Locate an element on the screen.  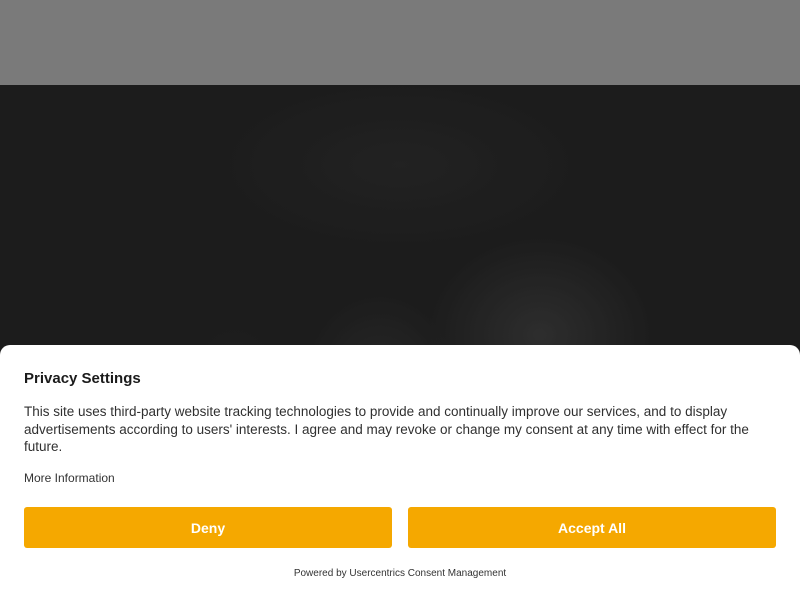
consent-button-row: Deny Accept All is located at coordinates (400, 527).